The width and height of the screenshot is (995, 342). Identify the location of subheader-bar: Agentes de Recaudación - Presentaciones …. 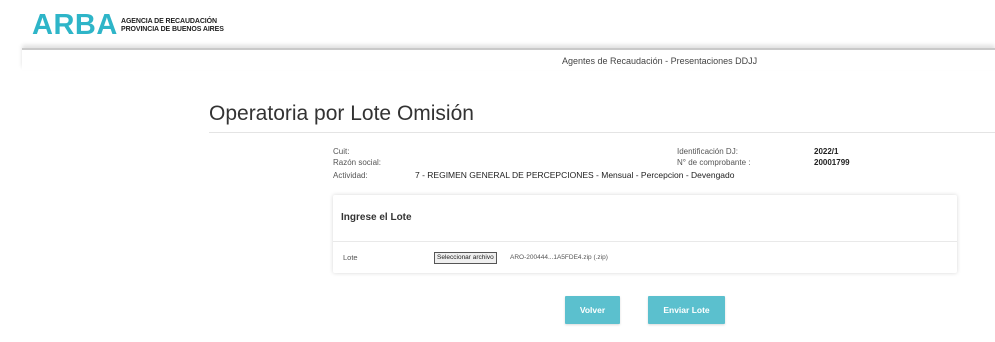
(508, 59).